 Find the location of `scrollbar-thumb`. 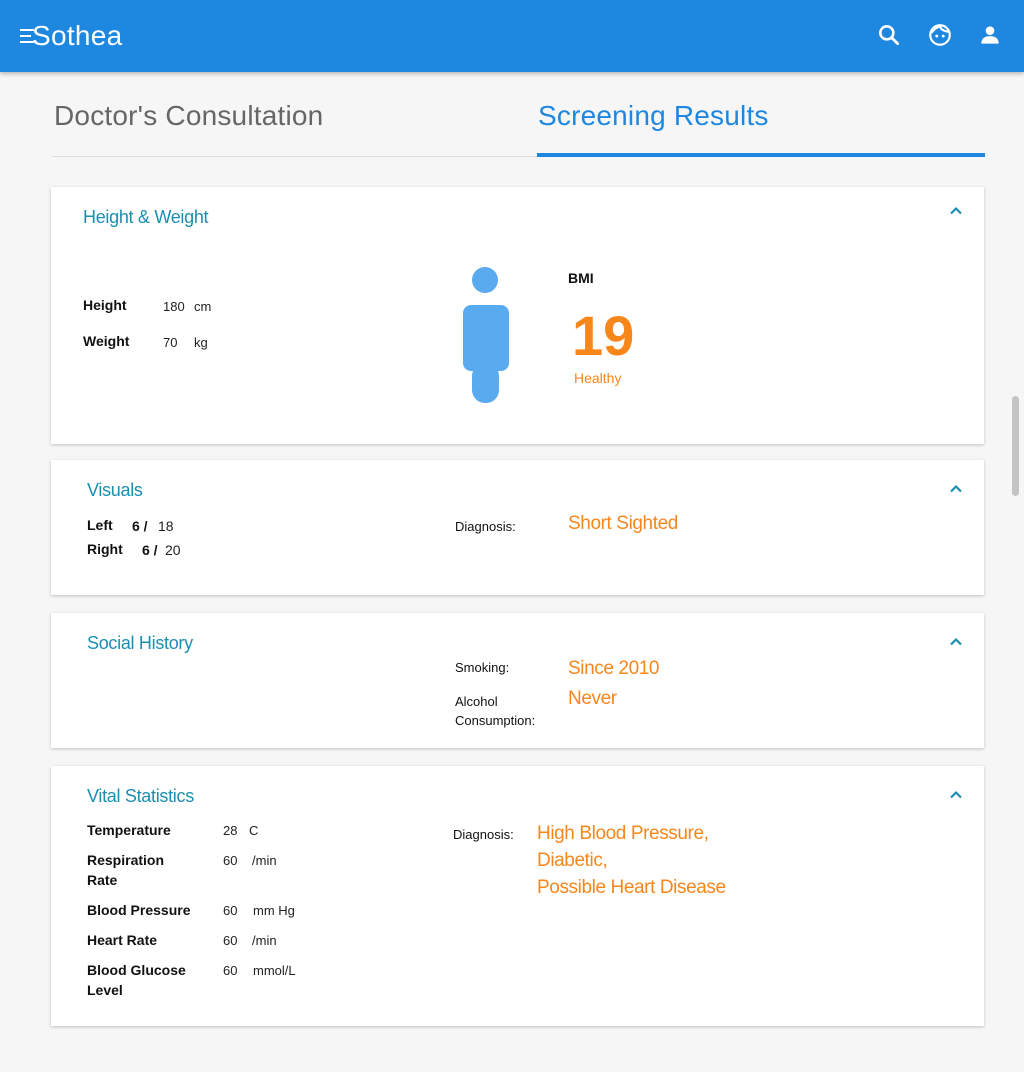

scrollbar-thumb is located at coordinates (1015, 446).